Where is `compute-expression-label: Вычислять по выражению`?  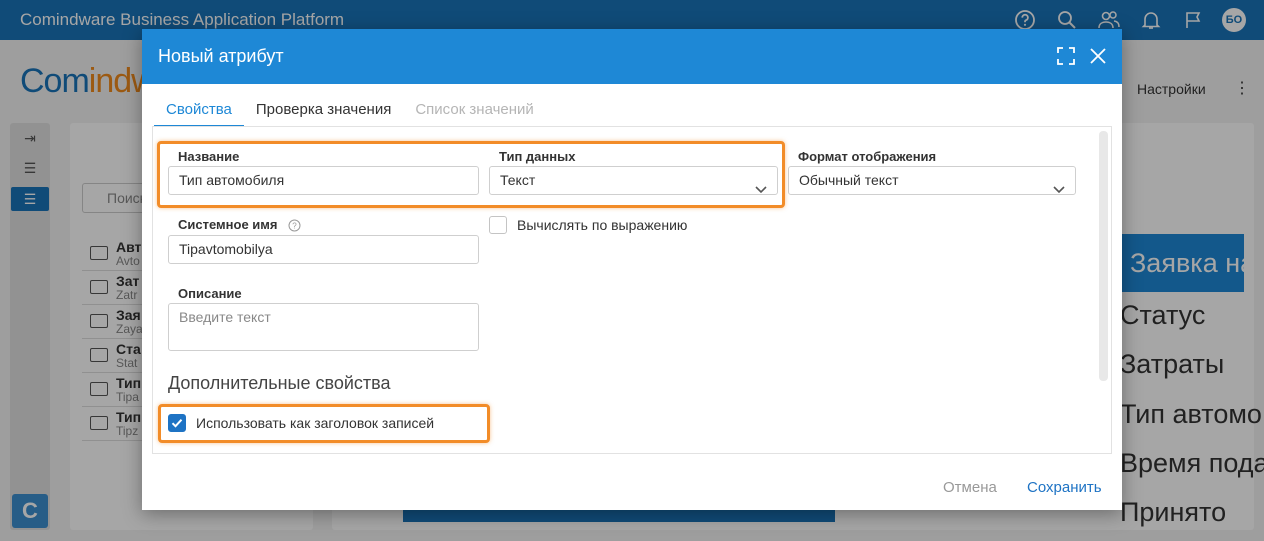 compute-expression-label: Вычислять по выражению is located at coordinates (602, 225).